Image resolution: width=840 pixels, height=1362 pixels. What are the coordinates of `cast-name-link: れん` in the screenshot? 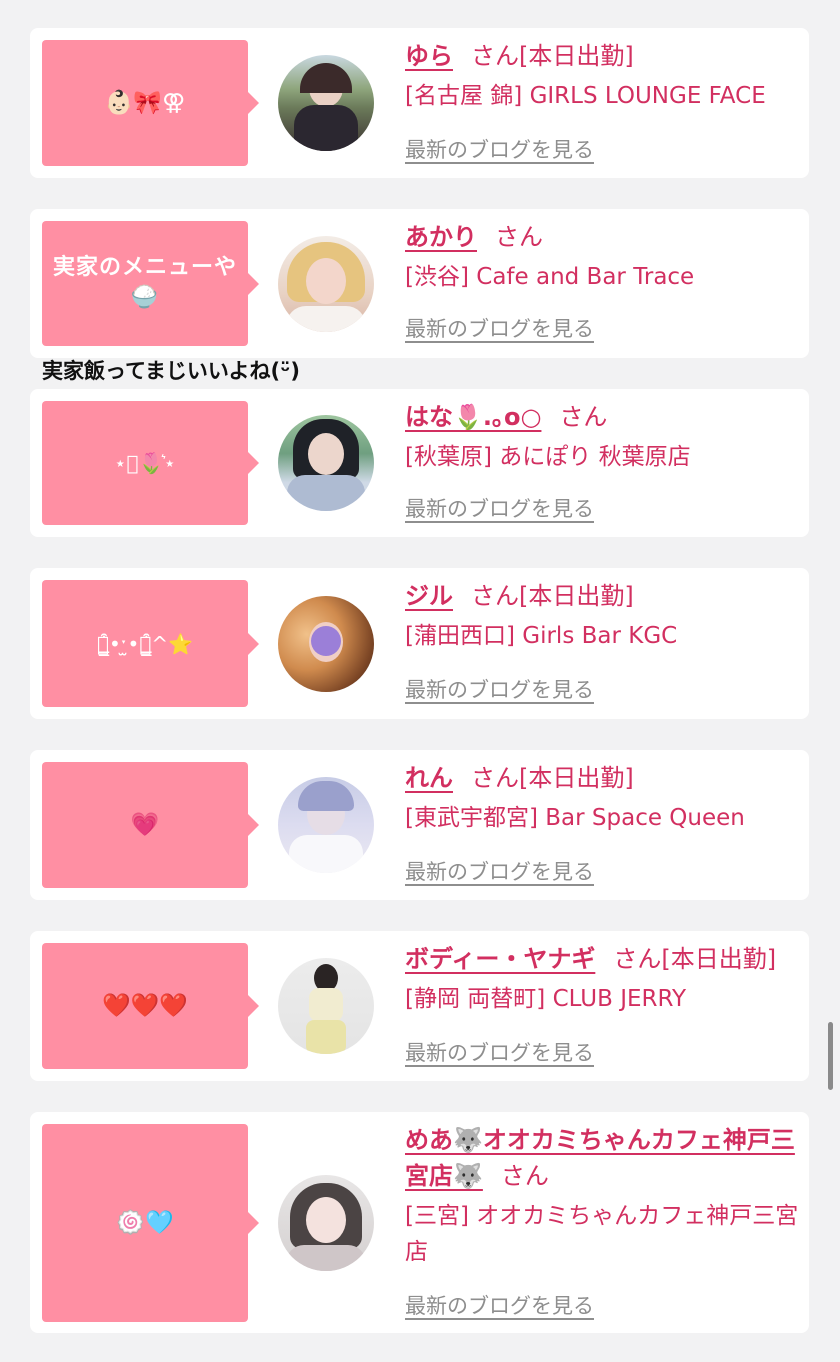 It's located at (429, 778).